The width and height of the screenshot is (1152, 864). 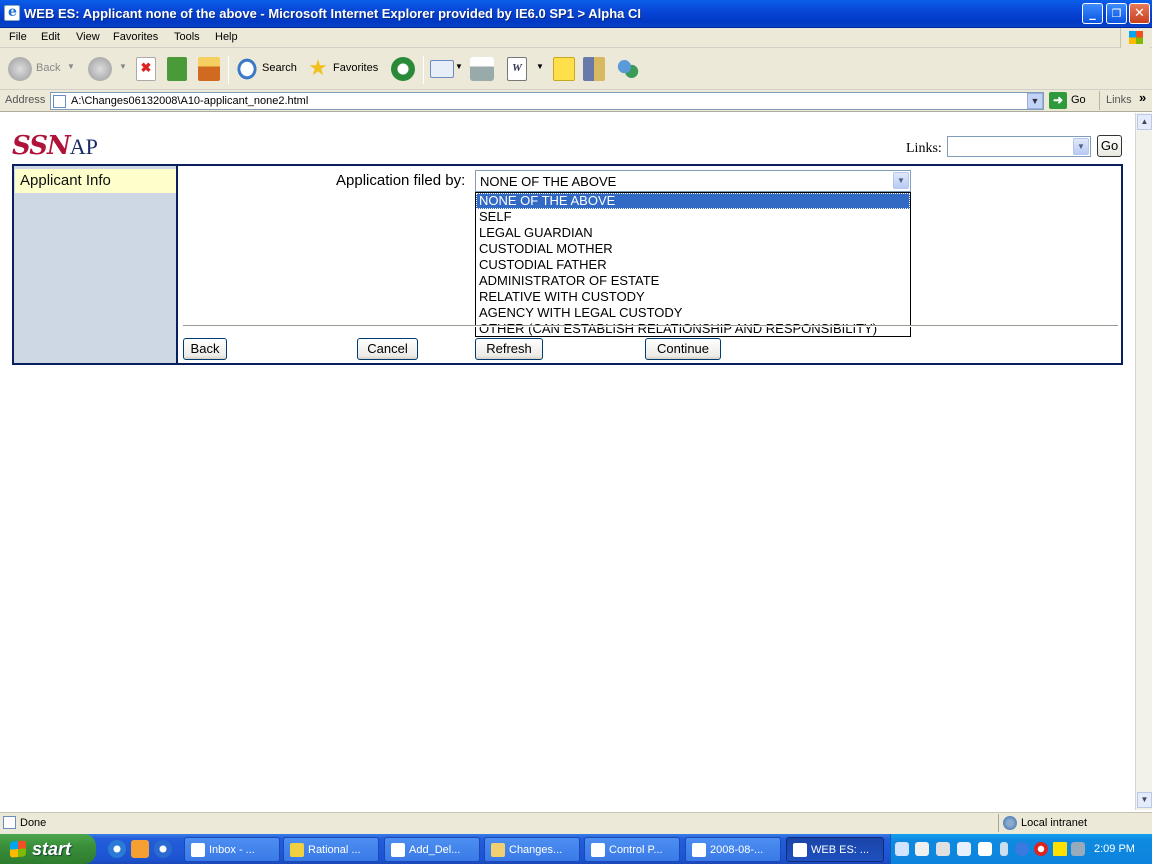 What do you see at coordinates (693, 313) in the screenshot?
I see `option-agency-with-legal-custody: AGENCY WITH LEGAL CUSTODY` at bounding box center [693, 313].